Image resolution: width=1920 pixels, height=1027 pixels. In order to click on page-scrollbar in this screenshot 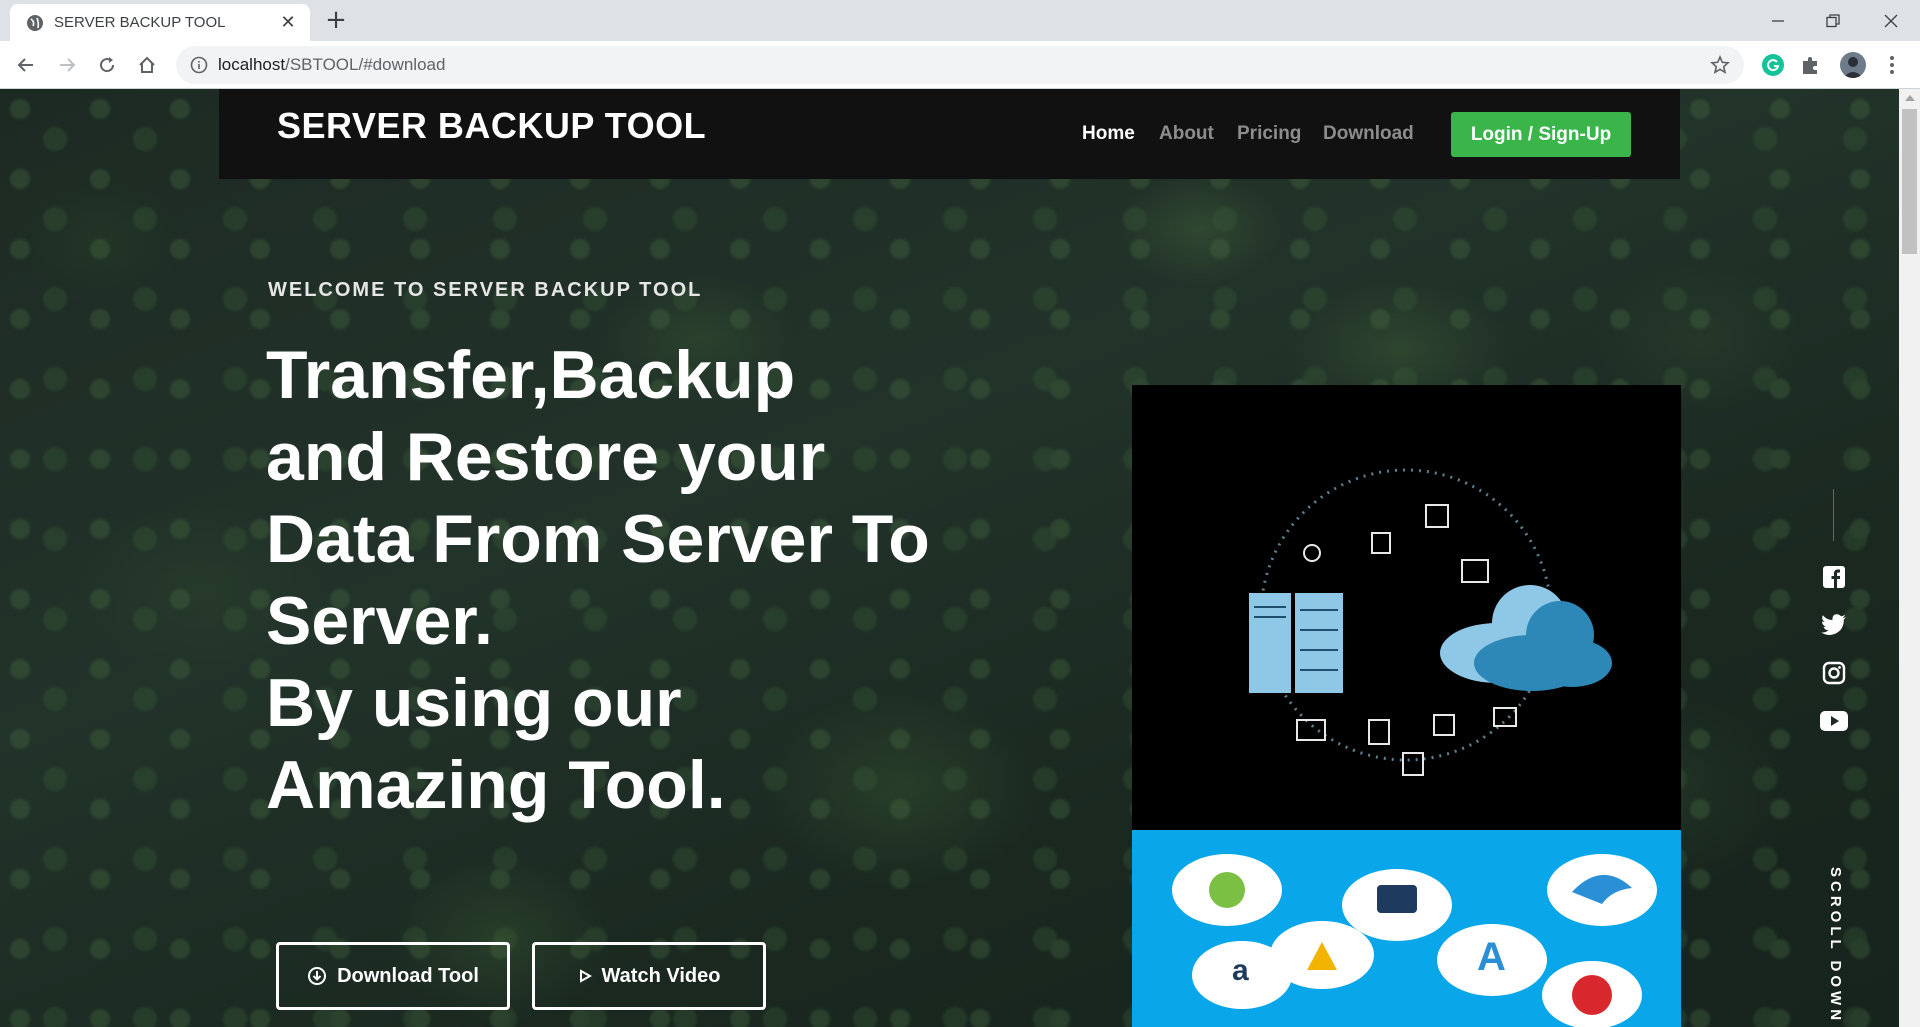, I will do `click(1909, 558)`.